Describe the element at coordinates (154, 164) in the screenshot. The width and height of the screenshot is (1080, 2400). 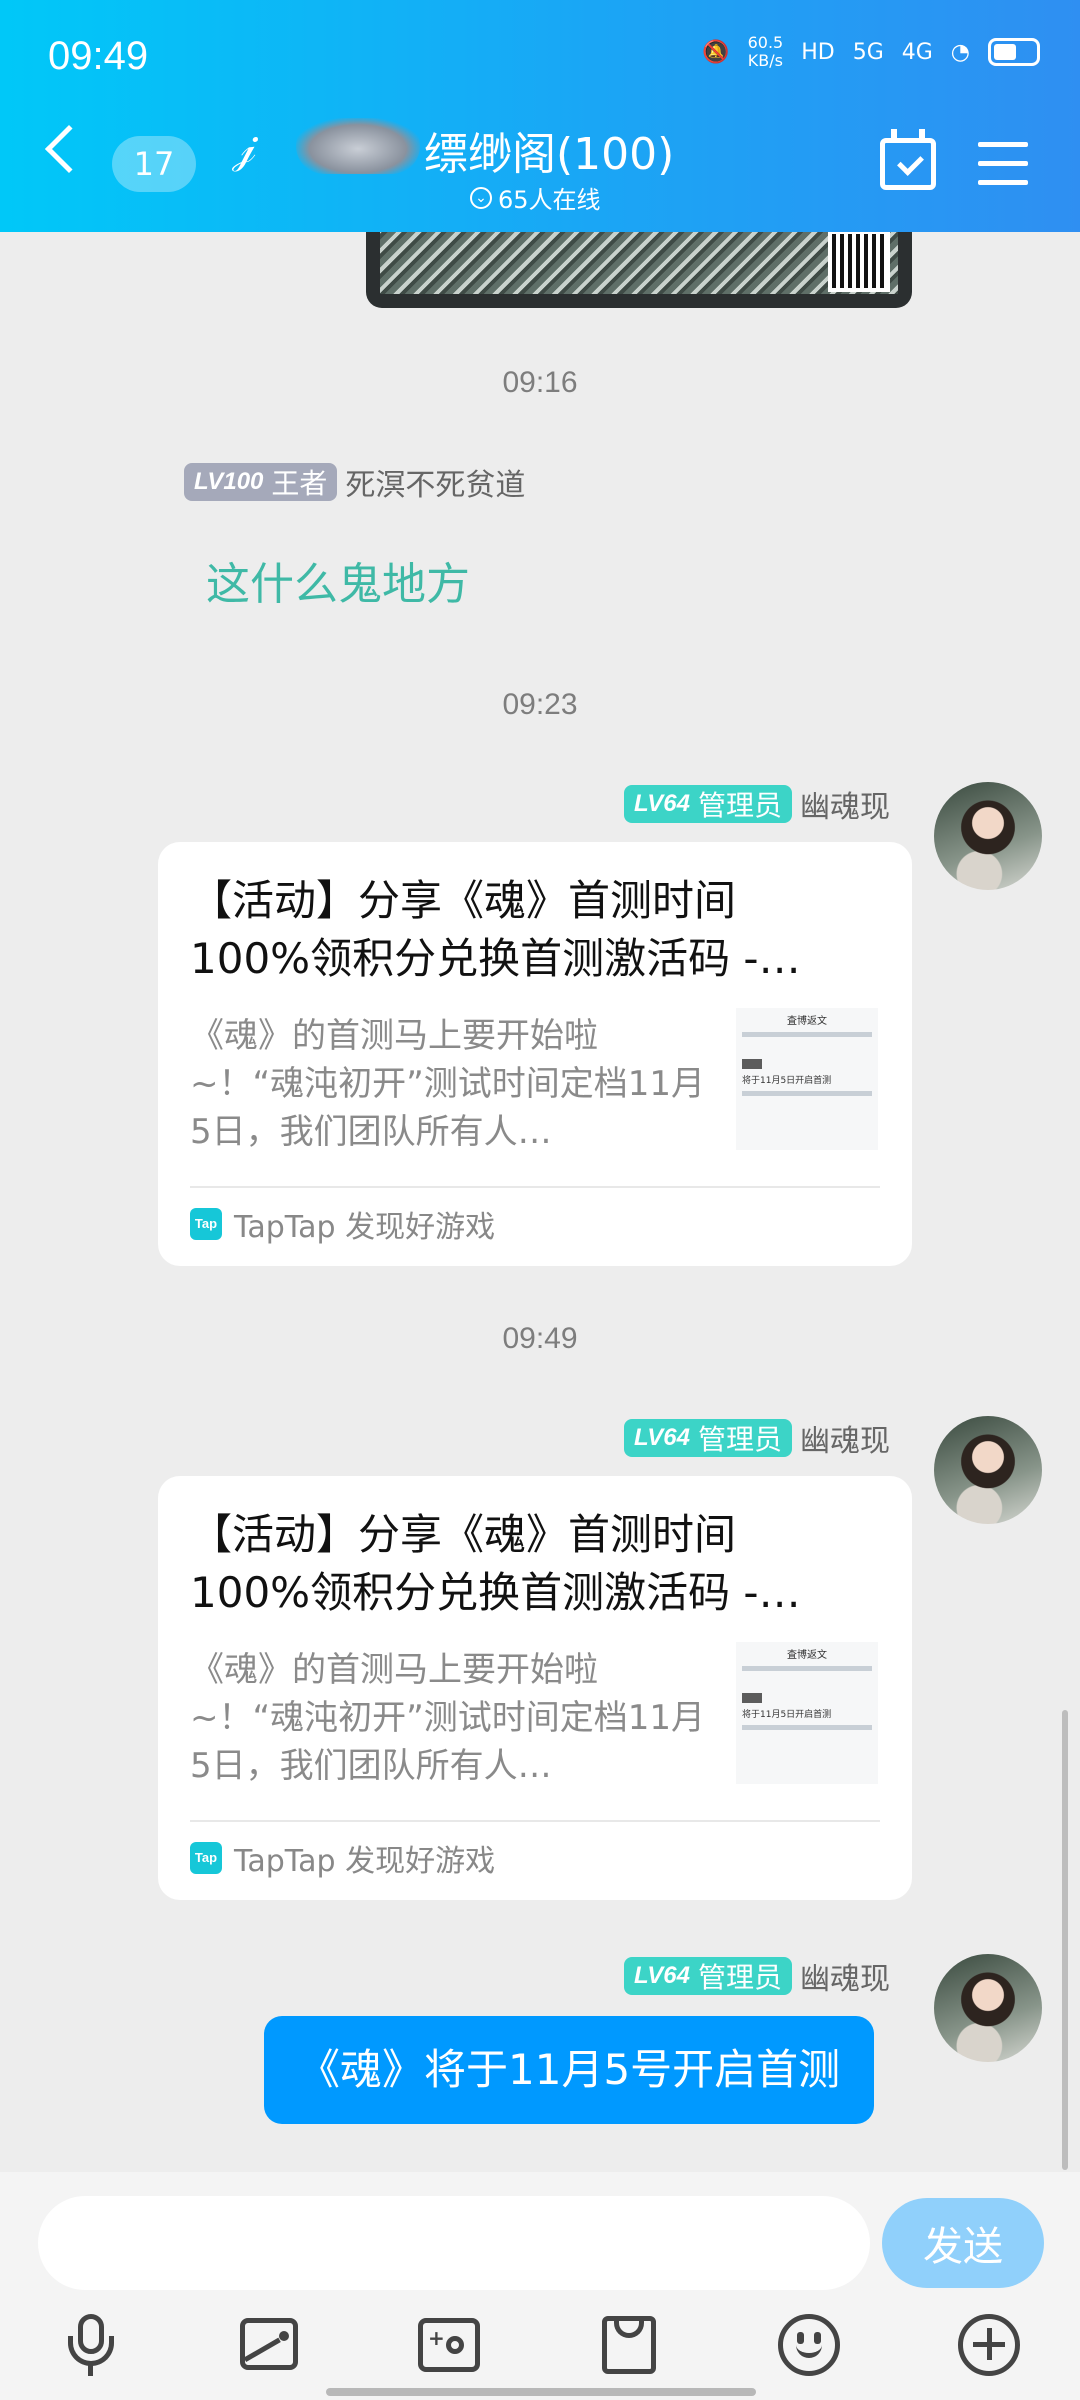
I see `unread-count-badge: 17` at that location.